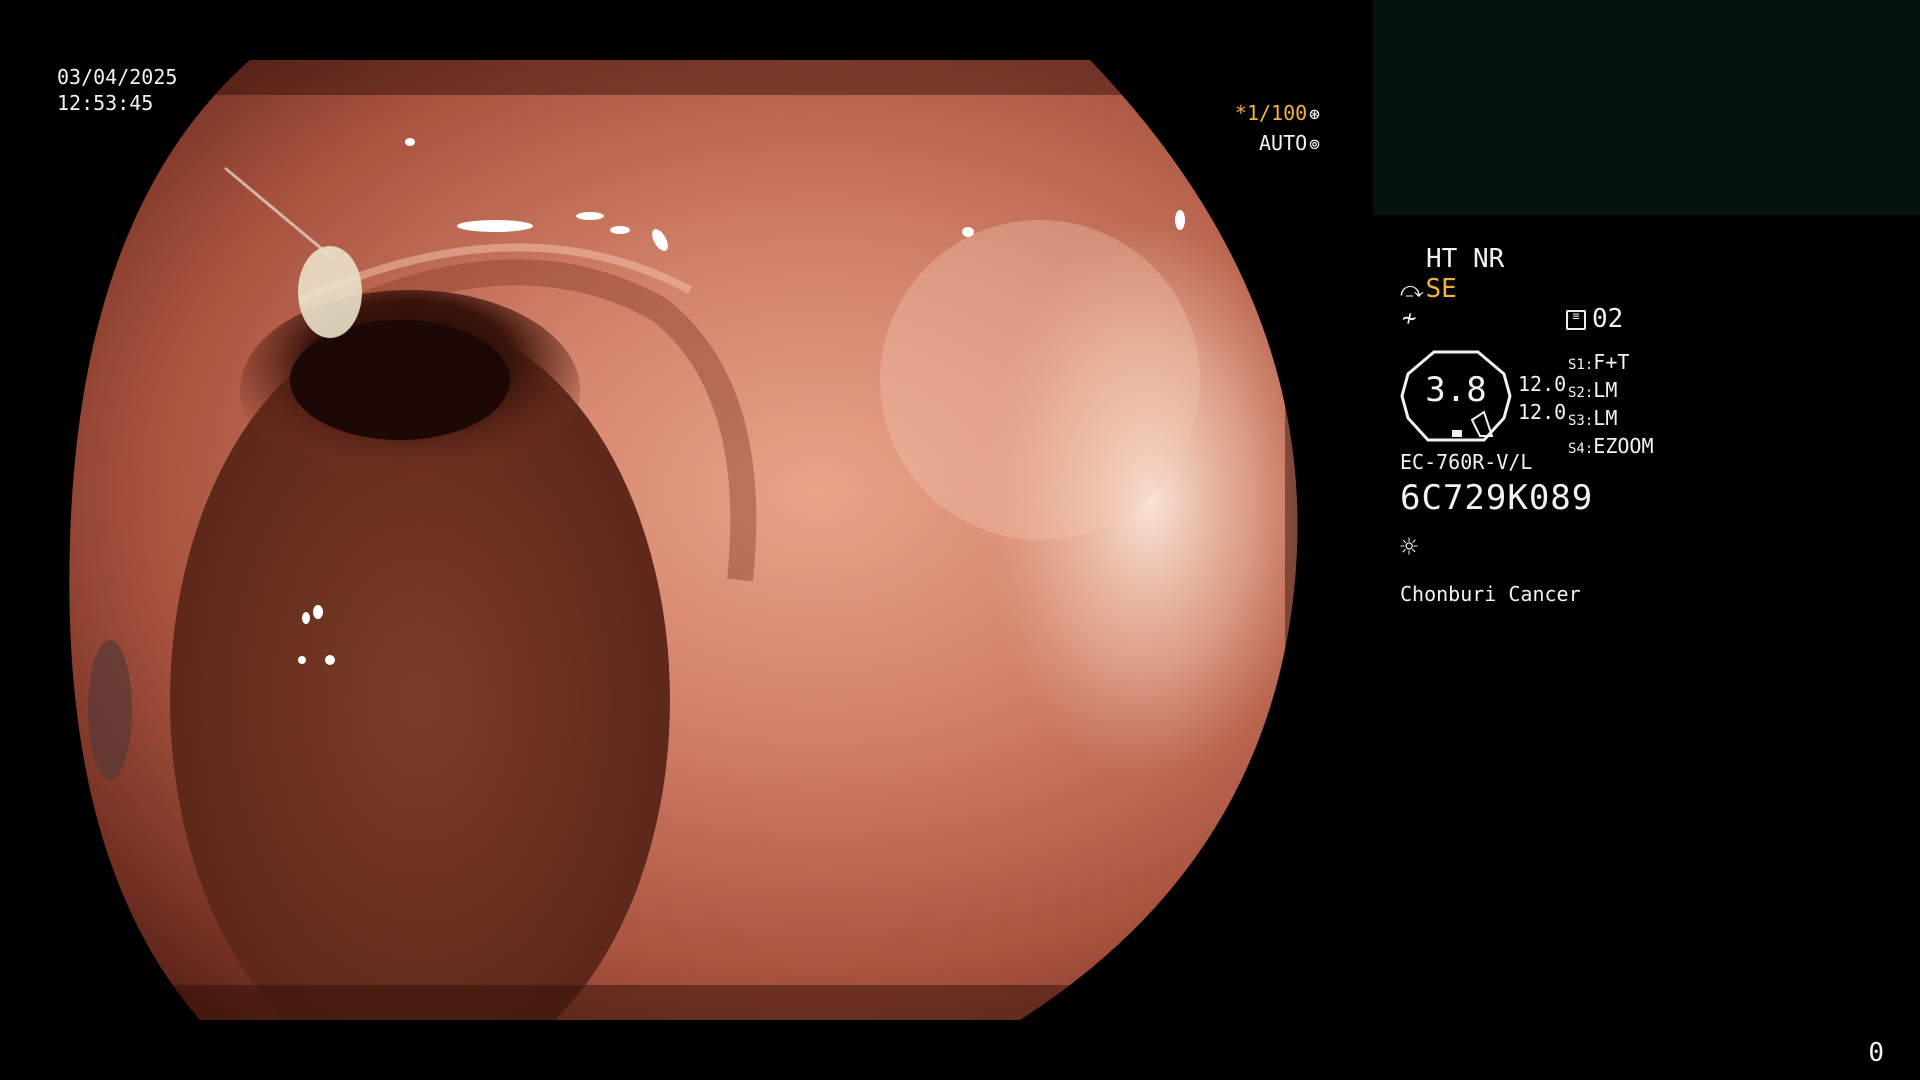 Image resolution: width=1920 pixels, height=1080 pixels. Describe the element at coordinates (1283, 143) in the screenshot. I see `iris-mode: AUTO` at that location.